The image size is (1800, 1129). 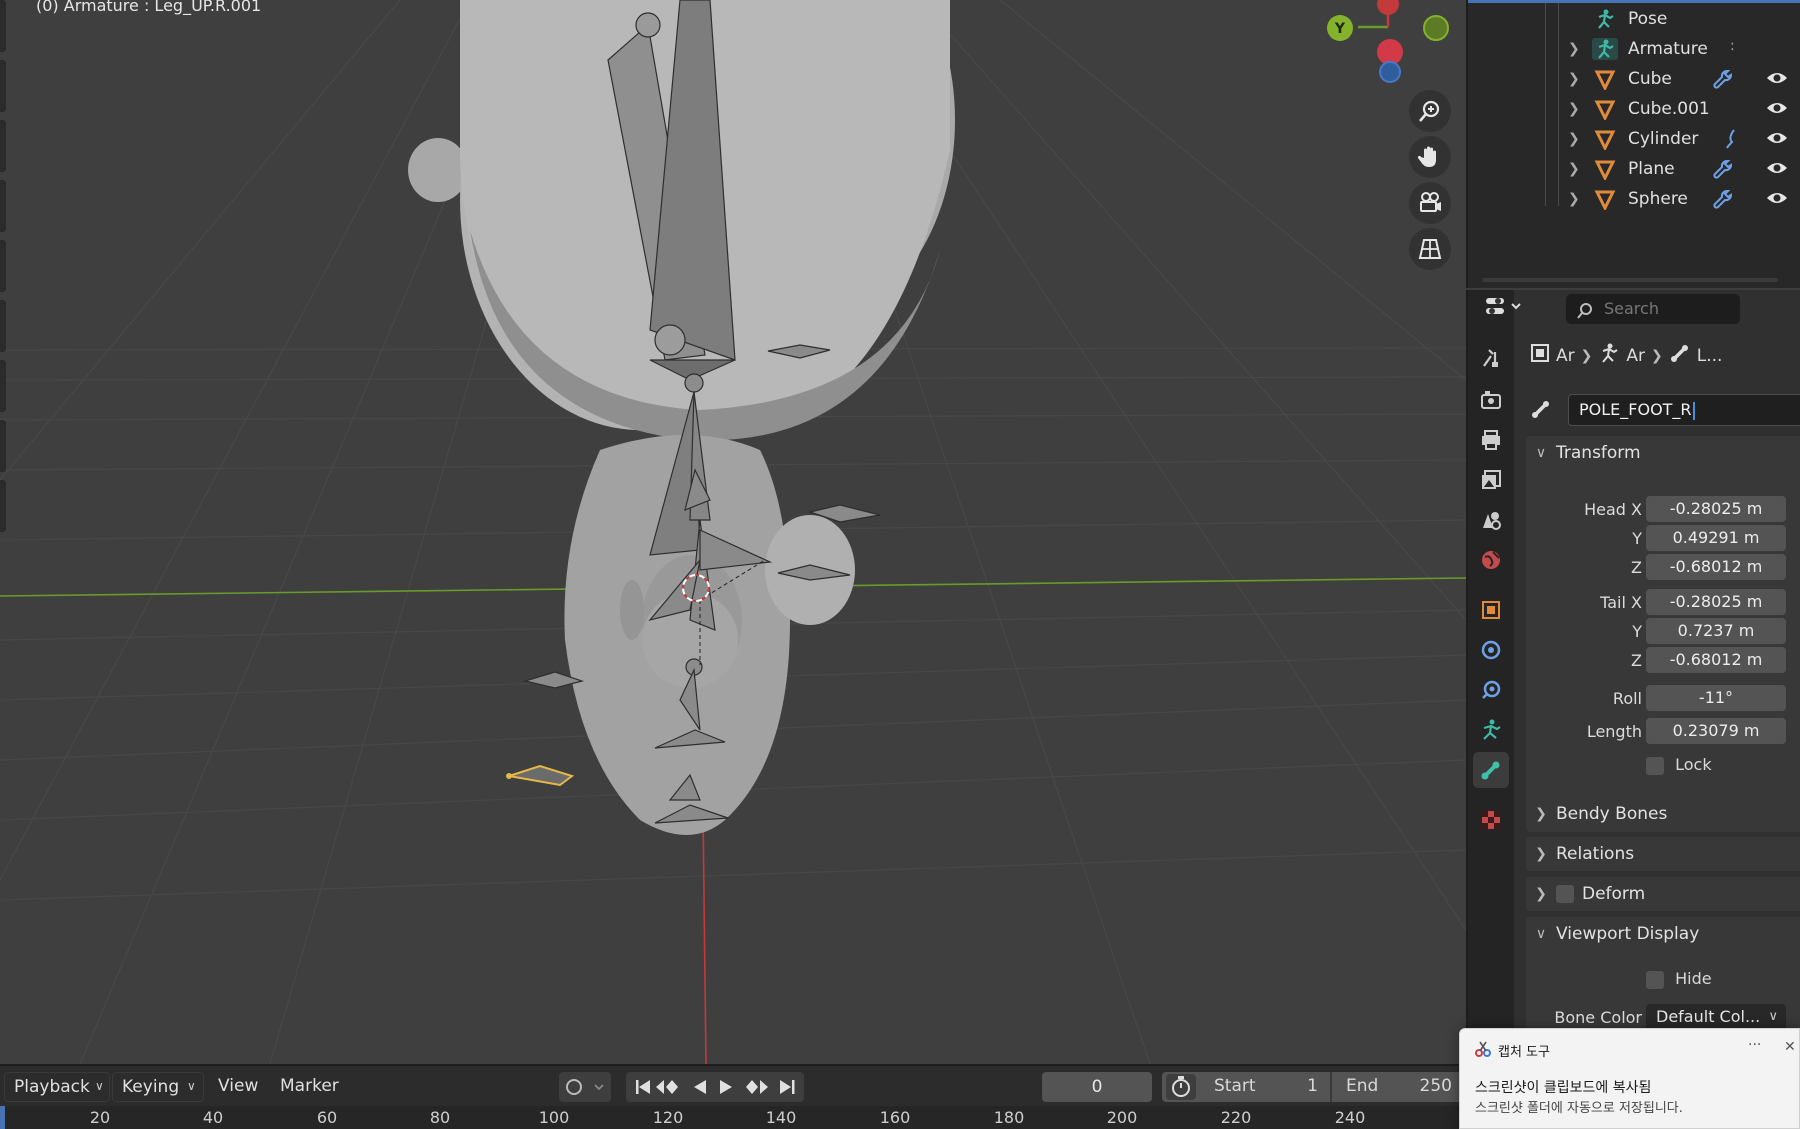 What do you see at coordinates (158, 1087) in the screenshot?
I see `keying-menu: Keying ∨` at bounding box center [158, 1087].